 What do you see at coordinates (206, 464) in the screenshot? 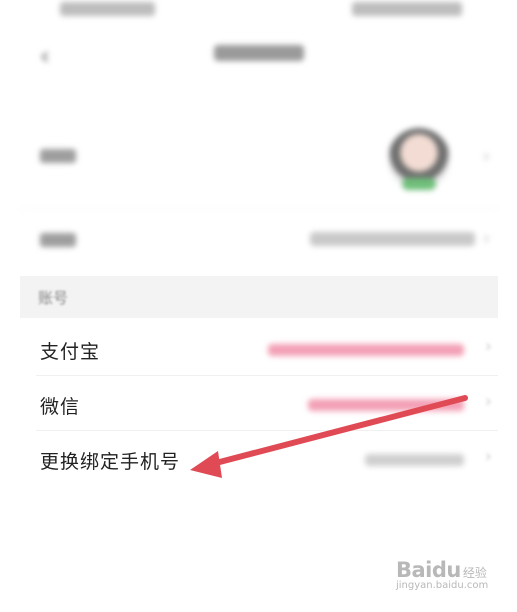
I see `arrow-head` at bounding box center [206, 464].